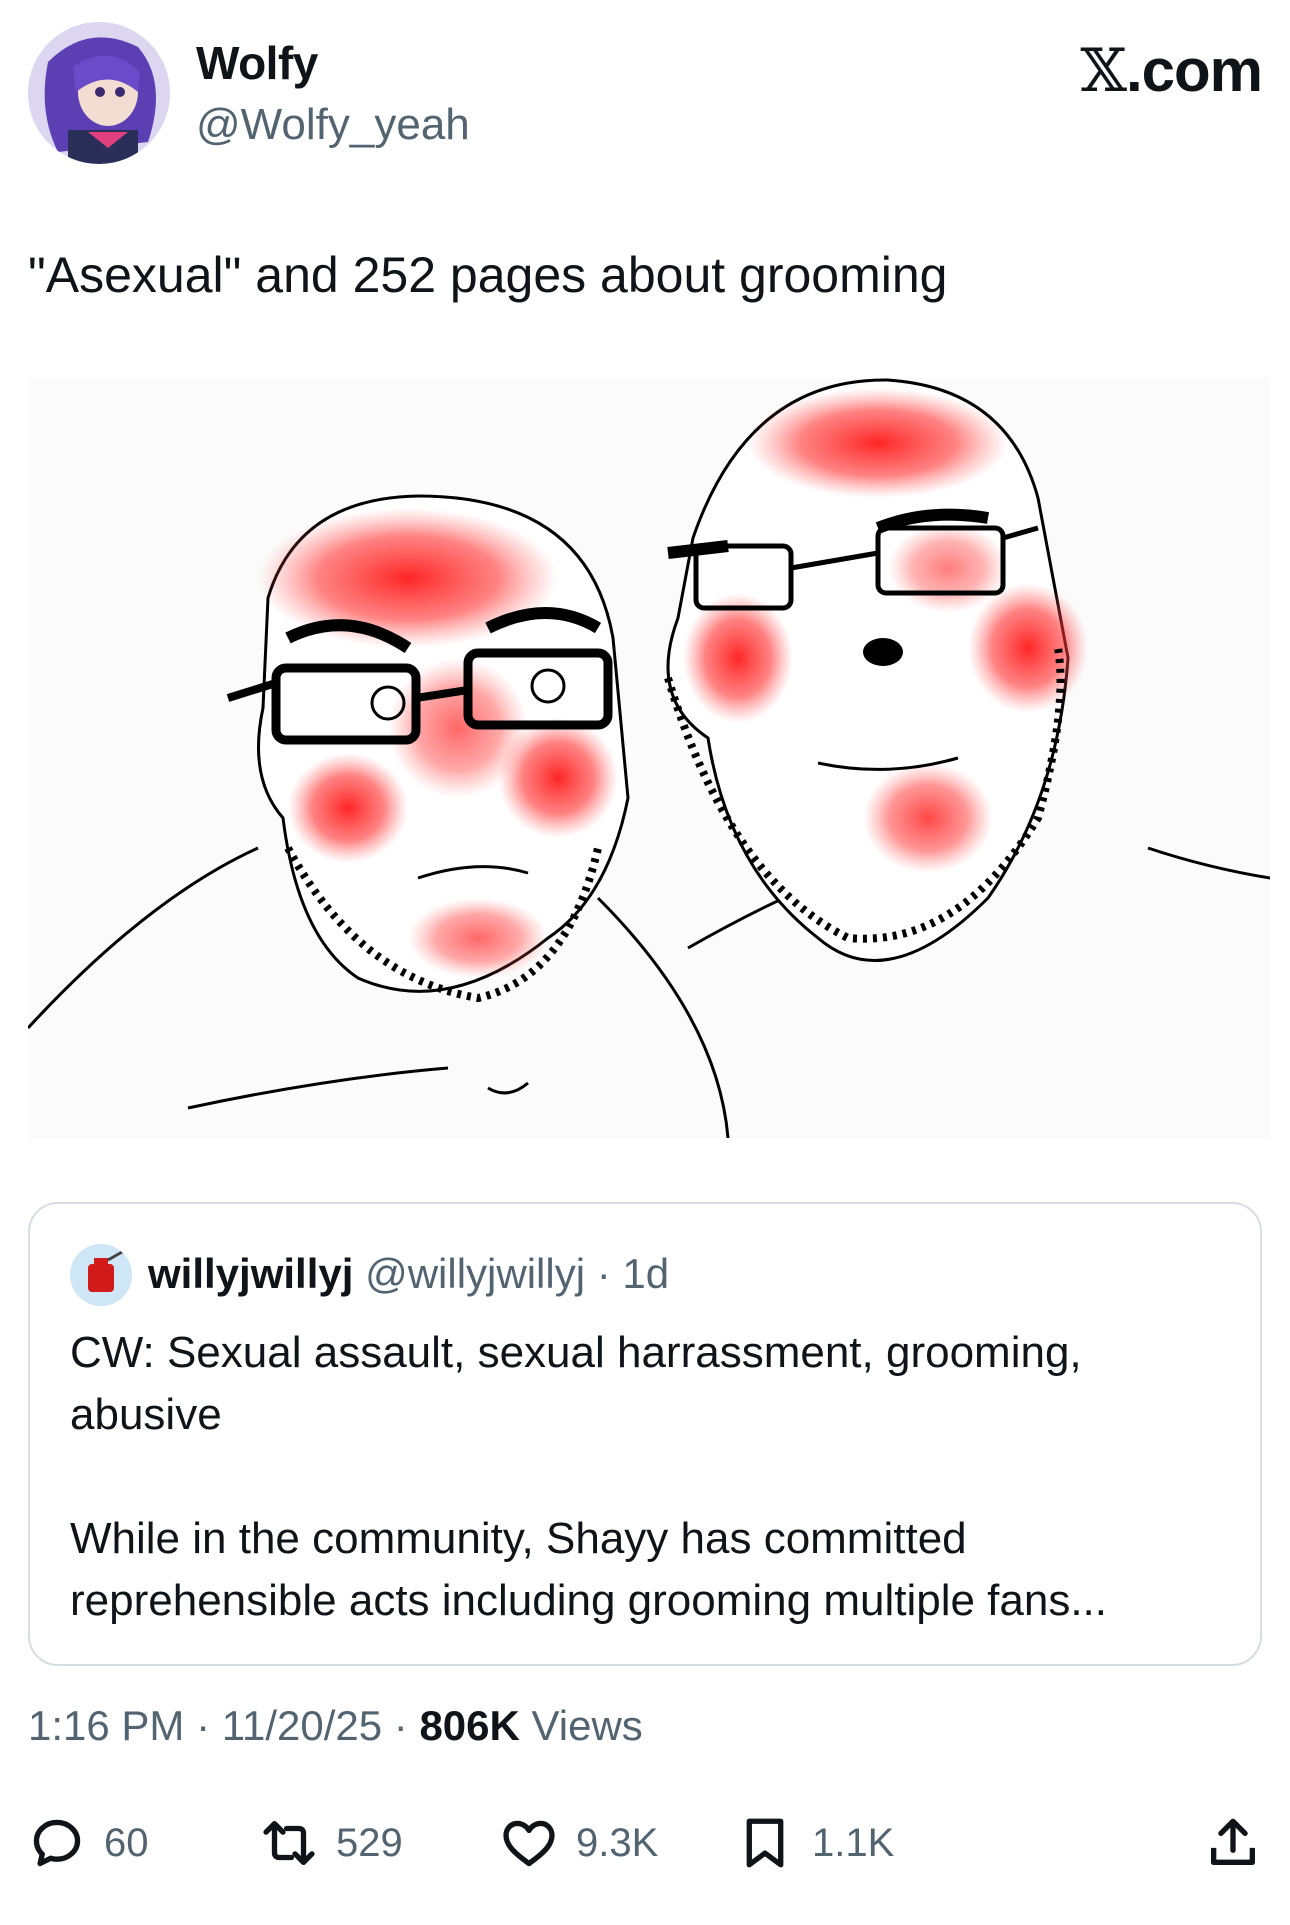 The height and width of the screenshot is (1925, 1290). What do you see at coordinates (475, 1273) in the screenshot?
I see `quote-author-handle: @willyjwillyj` at bounding box center [475, 1273].